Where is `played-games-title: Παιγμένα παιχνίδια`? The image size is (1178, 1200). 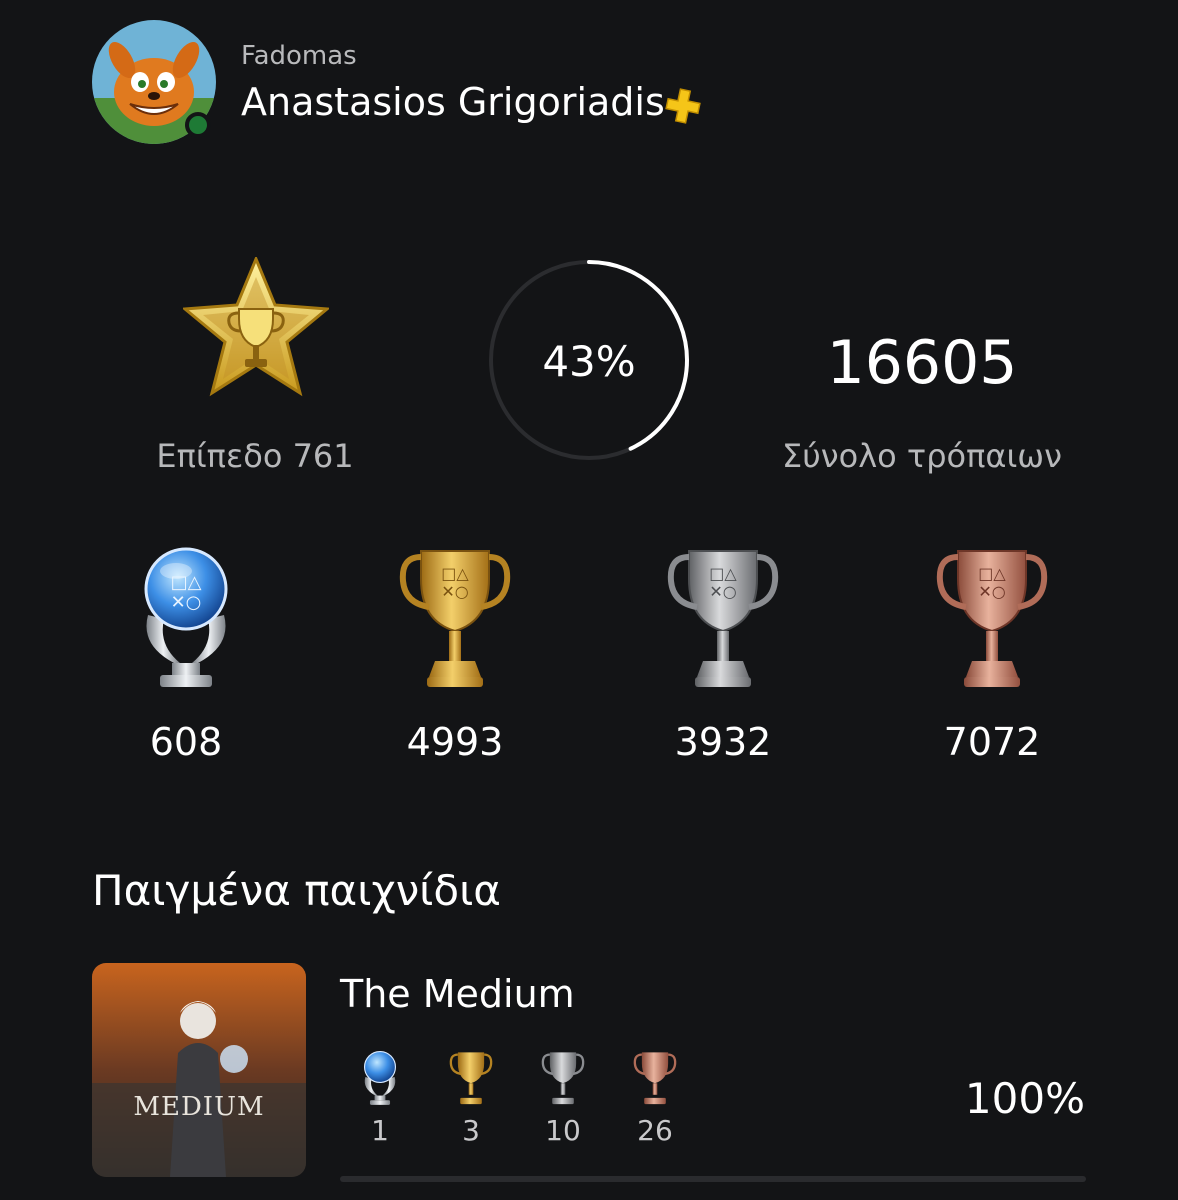 played-games-title: Παιγμένα παιχνίδια is located at coordinates (296, 890).